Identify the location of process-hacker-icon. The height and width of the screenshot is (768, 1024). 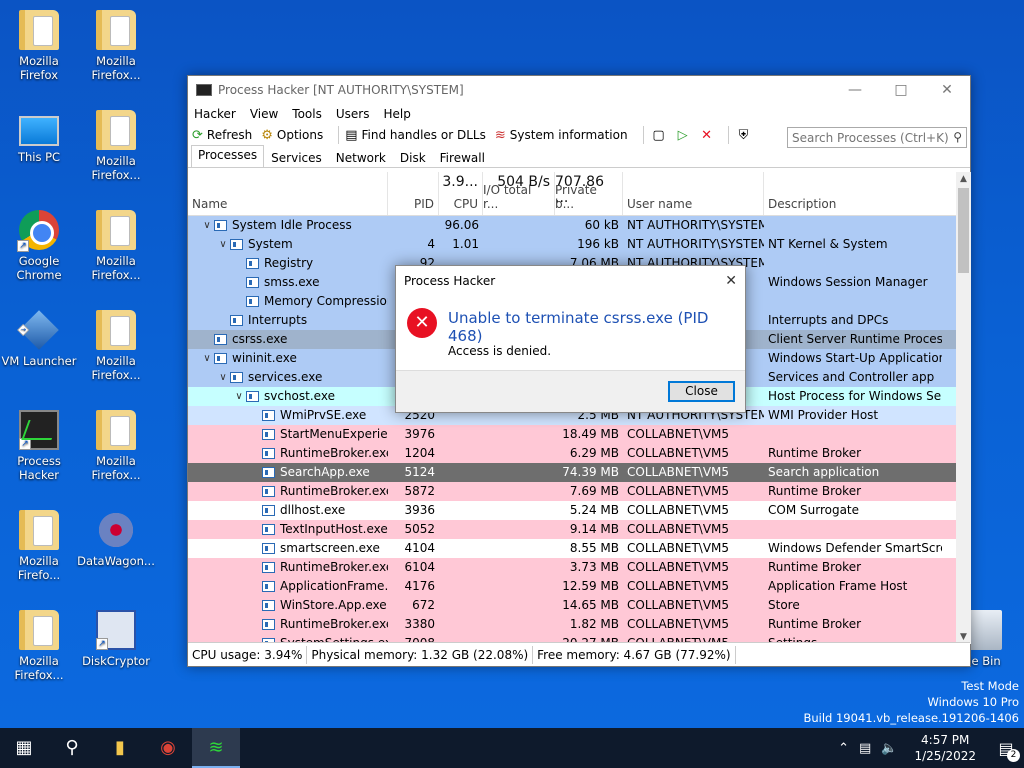
(204, 90).